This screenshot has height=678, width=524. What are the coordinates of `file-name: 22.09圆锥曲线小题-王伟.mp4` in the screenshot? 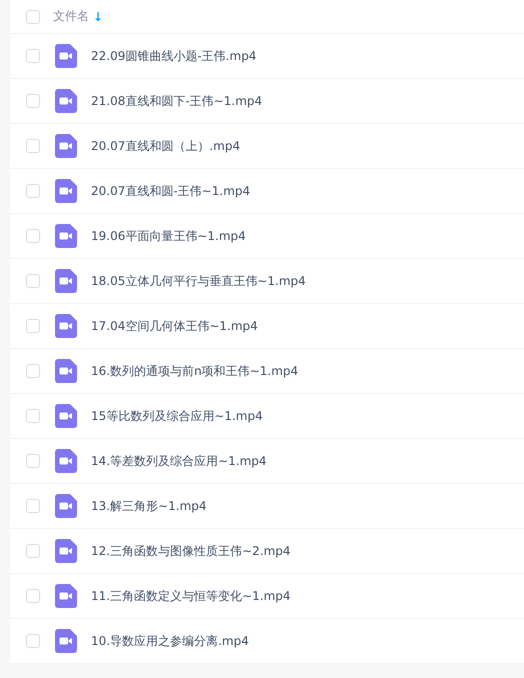 It's located at (173, 56).